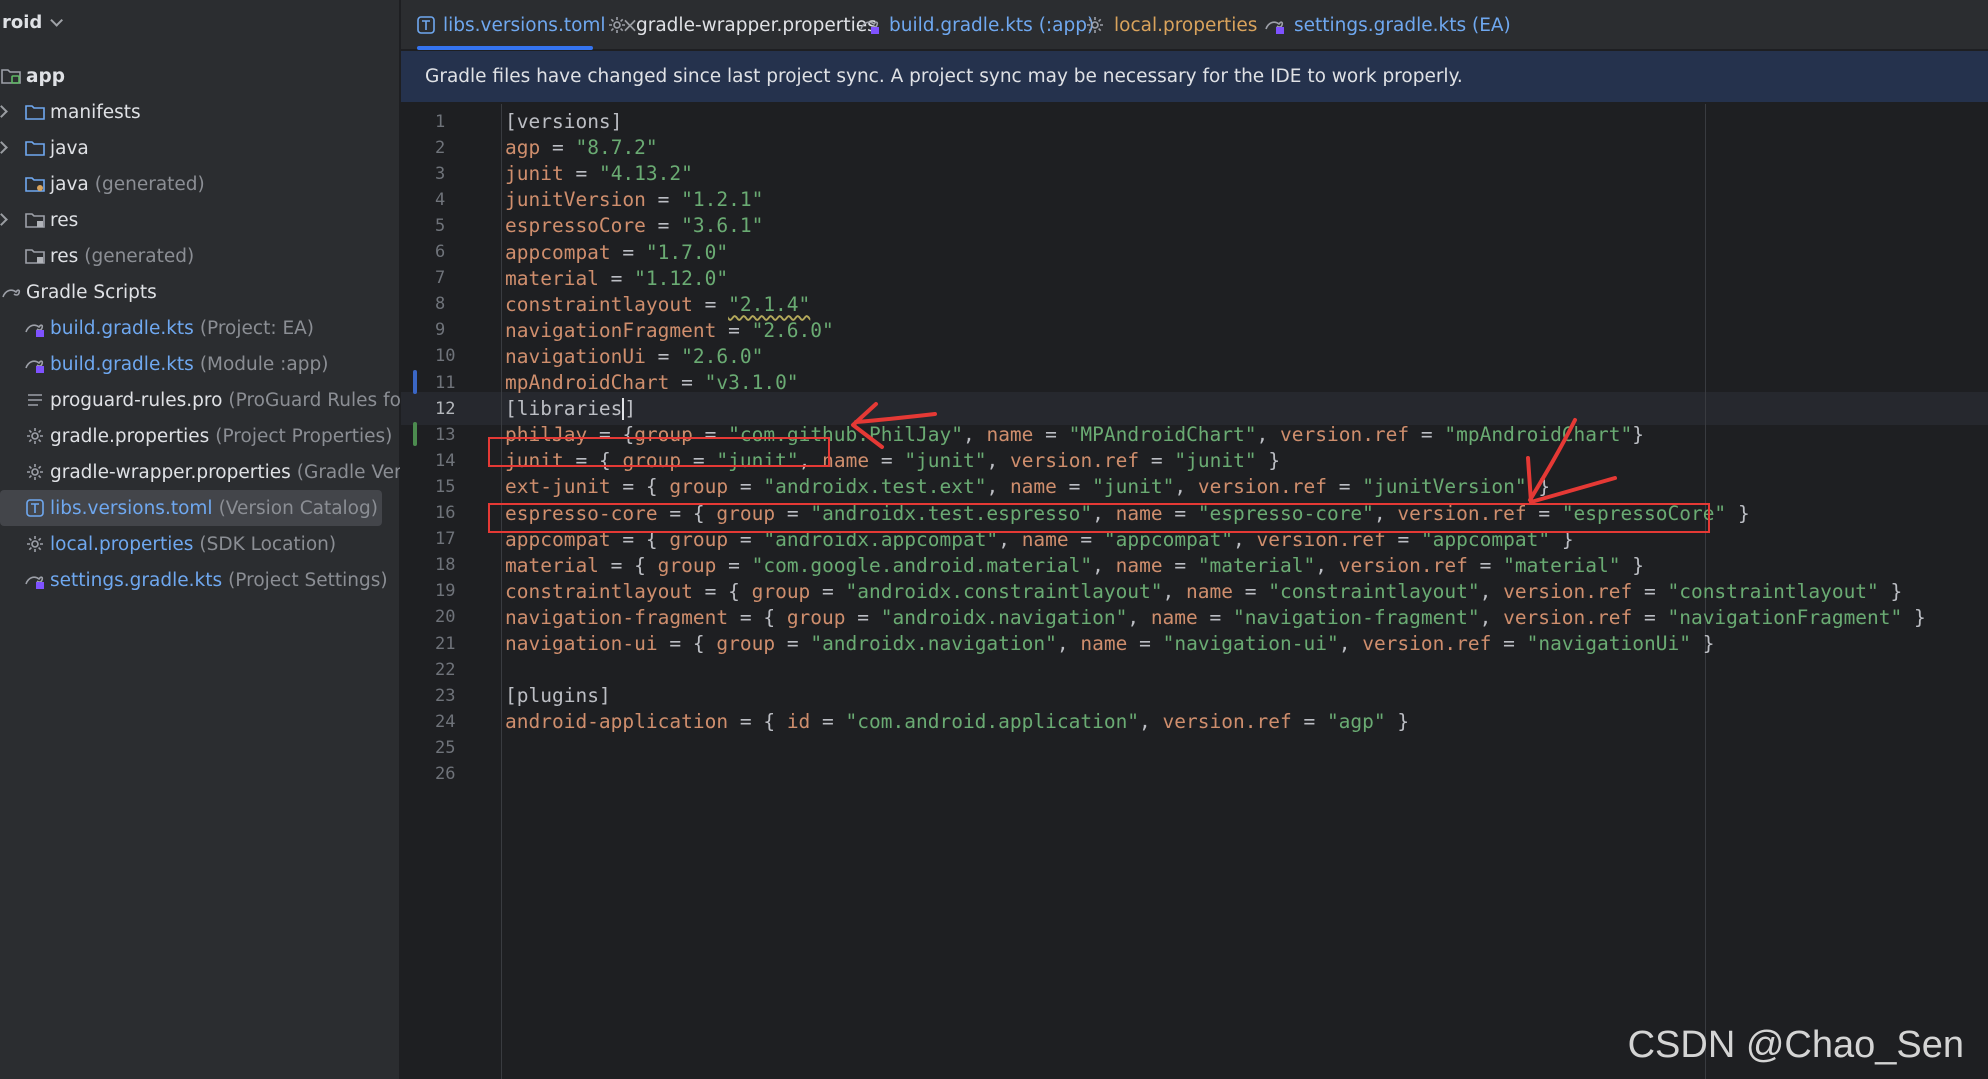  What do you see at coordinates (95, 112) in the screenshot?
I see `tree-item-label: manifests` at bounding box center [95, 112].